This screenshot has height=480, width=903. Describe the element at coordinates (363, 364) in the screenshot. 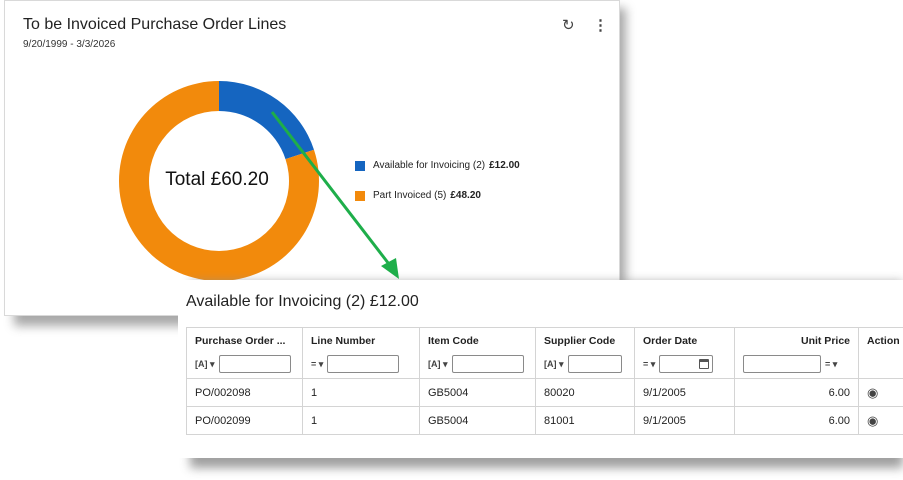

I see `filter-input-line-number` at that location.